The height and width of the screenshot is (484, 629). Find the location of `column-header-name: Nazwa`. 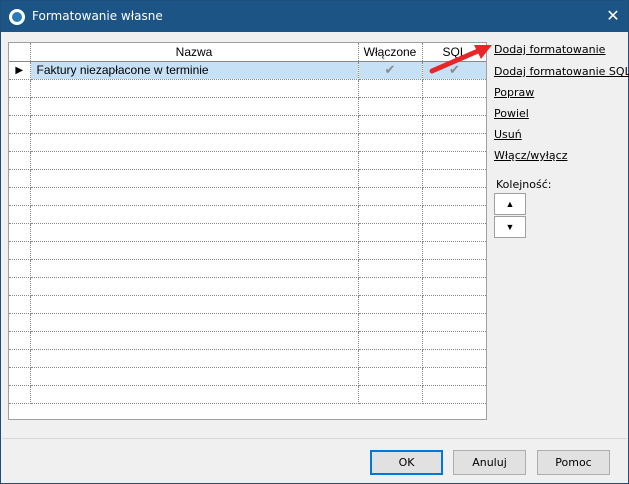

column-header-name: Nazwa is located at coordinates (194, 52).